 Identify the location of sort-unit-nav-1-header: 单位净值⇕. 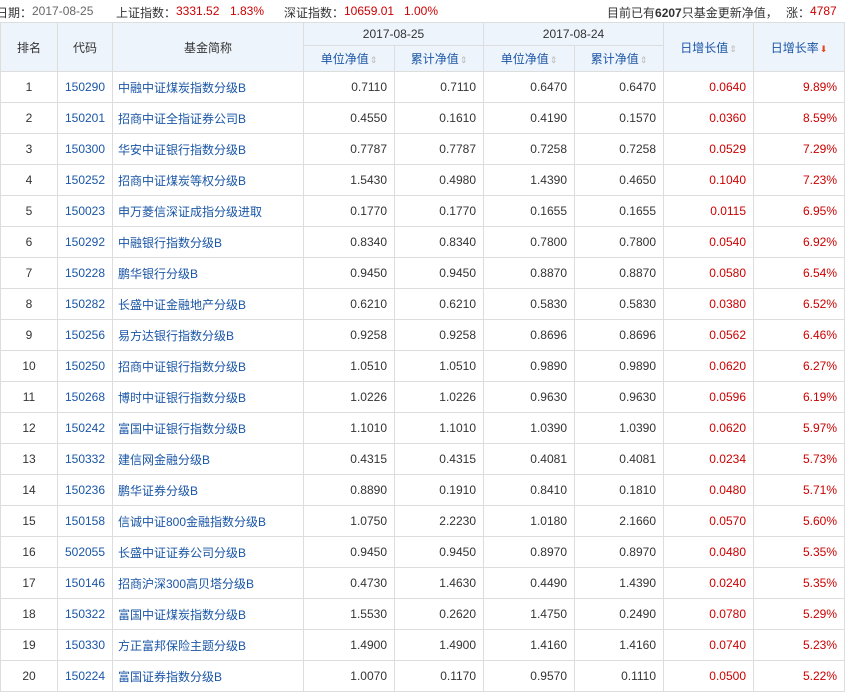
(349, 58).